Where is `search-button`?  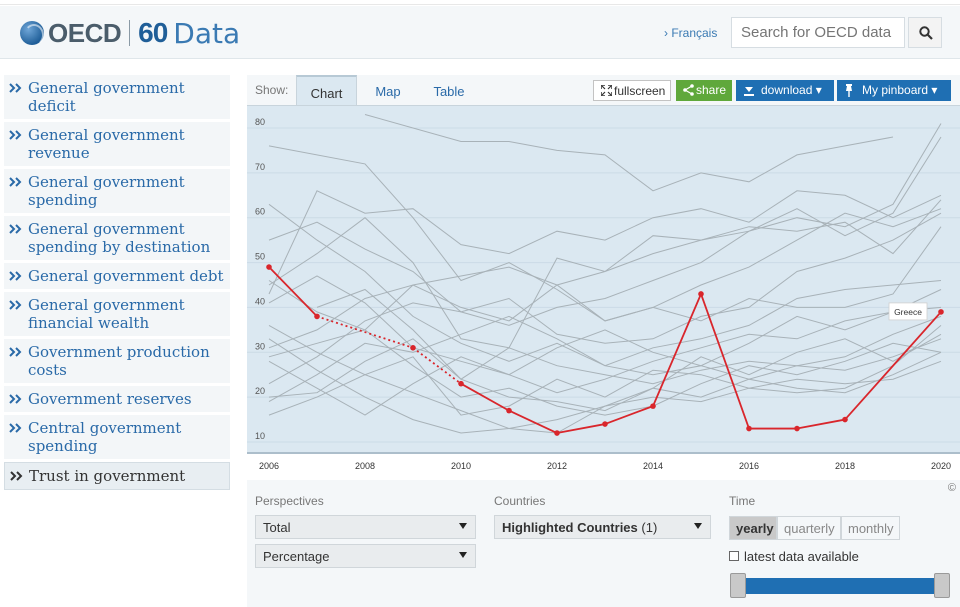 search-button is located at coordinates (925, 32).